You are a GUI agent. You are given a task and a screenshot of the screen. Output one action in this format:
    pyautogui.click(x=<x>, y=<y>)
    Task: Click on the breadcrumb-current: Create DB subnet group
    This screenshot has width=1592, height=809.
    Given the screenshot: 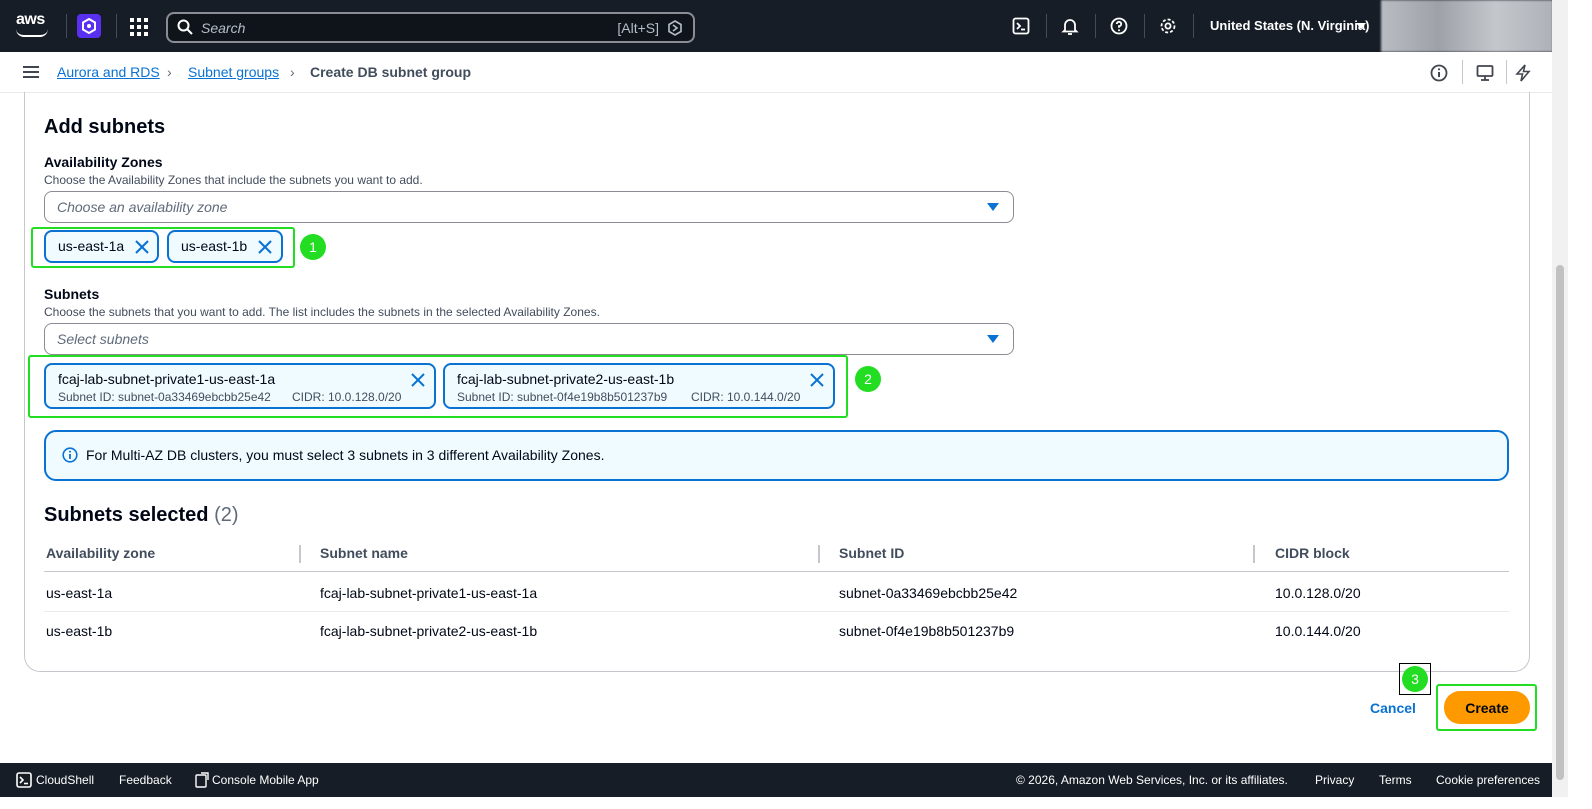 What is the action you would take?
    pyautogui.click(x=391, y=72)
    